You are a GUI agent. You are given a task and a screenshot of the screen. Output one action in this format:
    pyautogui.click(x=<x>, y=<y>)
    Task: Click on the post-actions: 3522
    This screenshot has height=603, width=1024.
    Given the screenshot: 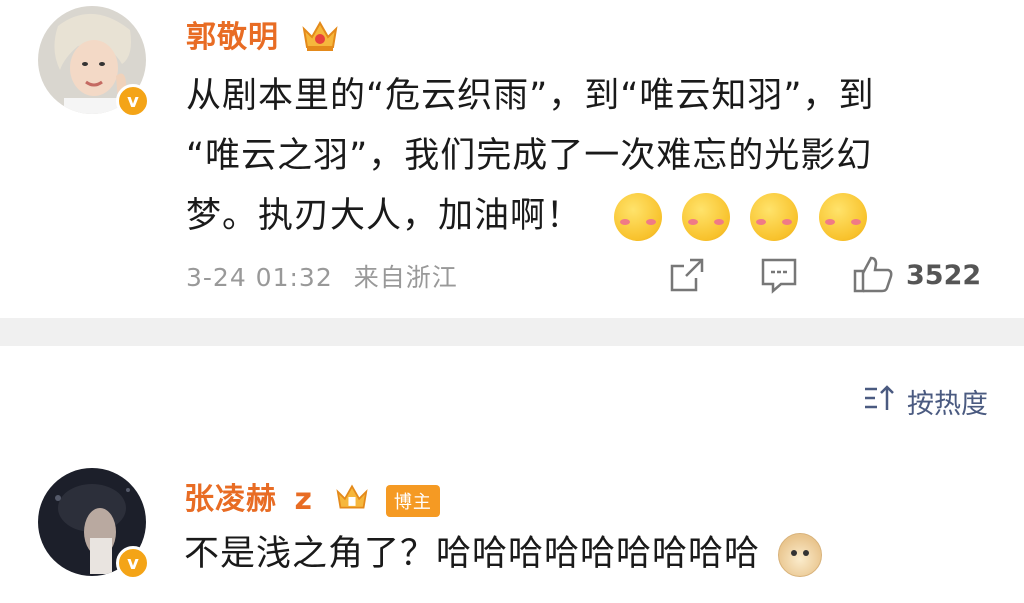 What is the action you would take?
    pyautogui.click(x=823, y=275)
    